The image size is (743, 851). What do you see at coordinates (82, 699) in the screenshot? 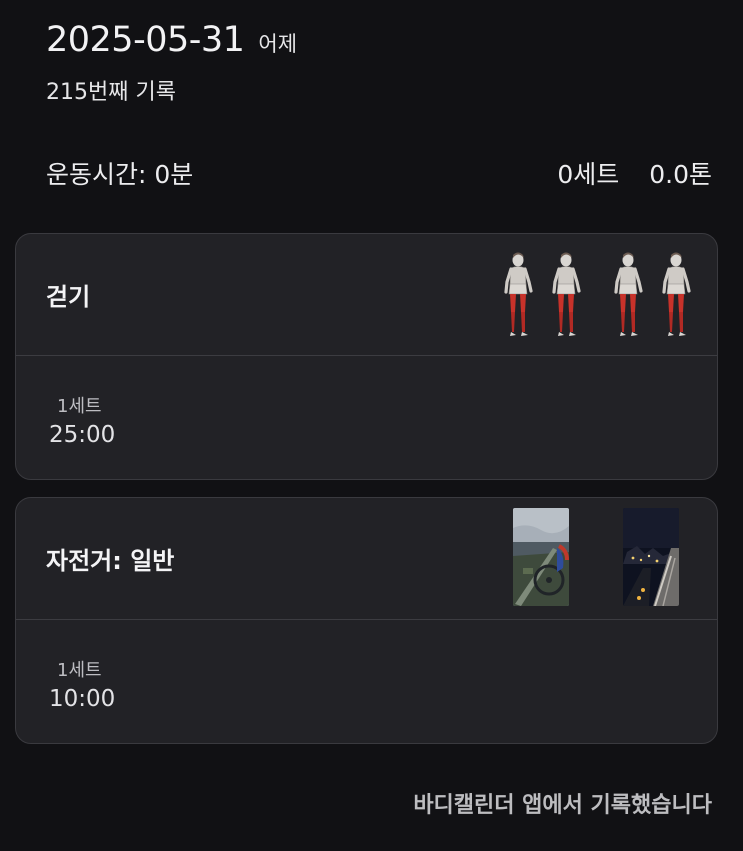
I see `set-duration: 10:00` at bounding box center [82, 699].